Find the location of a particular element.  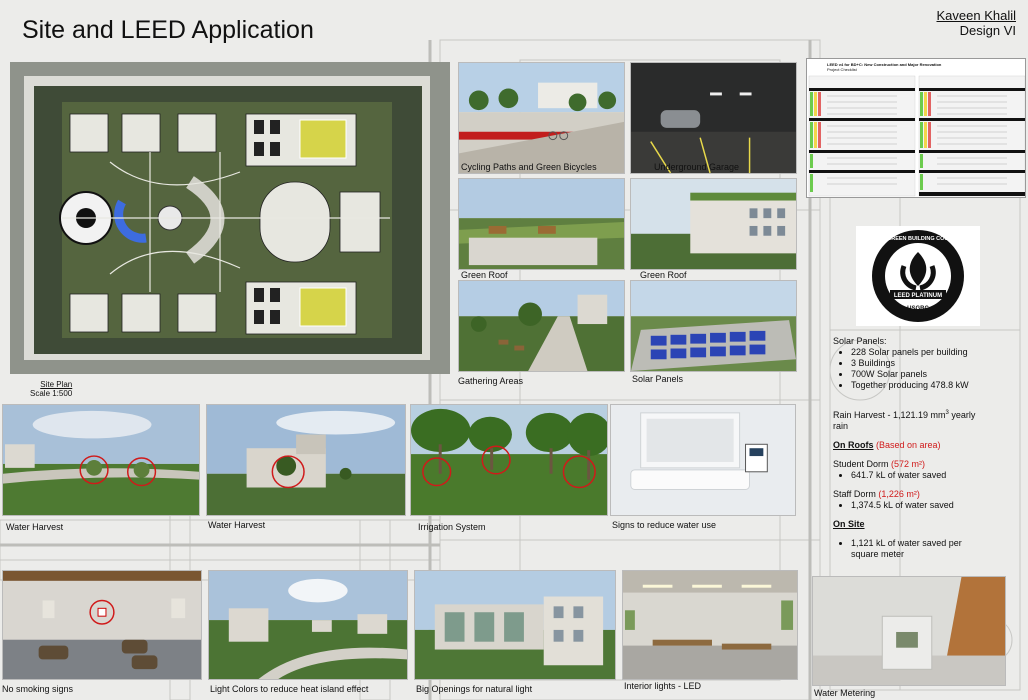

leed-org-text: USGBC is located at coordinates (918, 309).